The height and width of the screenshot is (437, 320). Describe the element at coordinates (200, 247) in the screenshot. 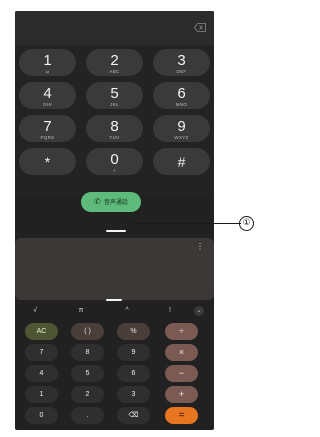

I see `more-vert-icon: ⋮` at that location.